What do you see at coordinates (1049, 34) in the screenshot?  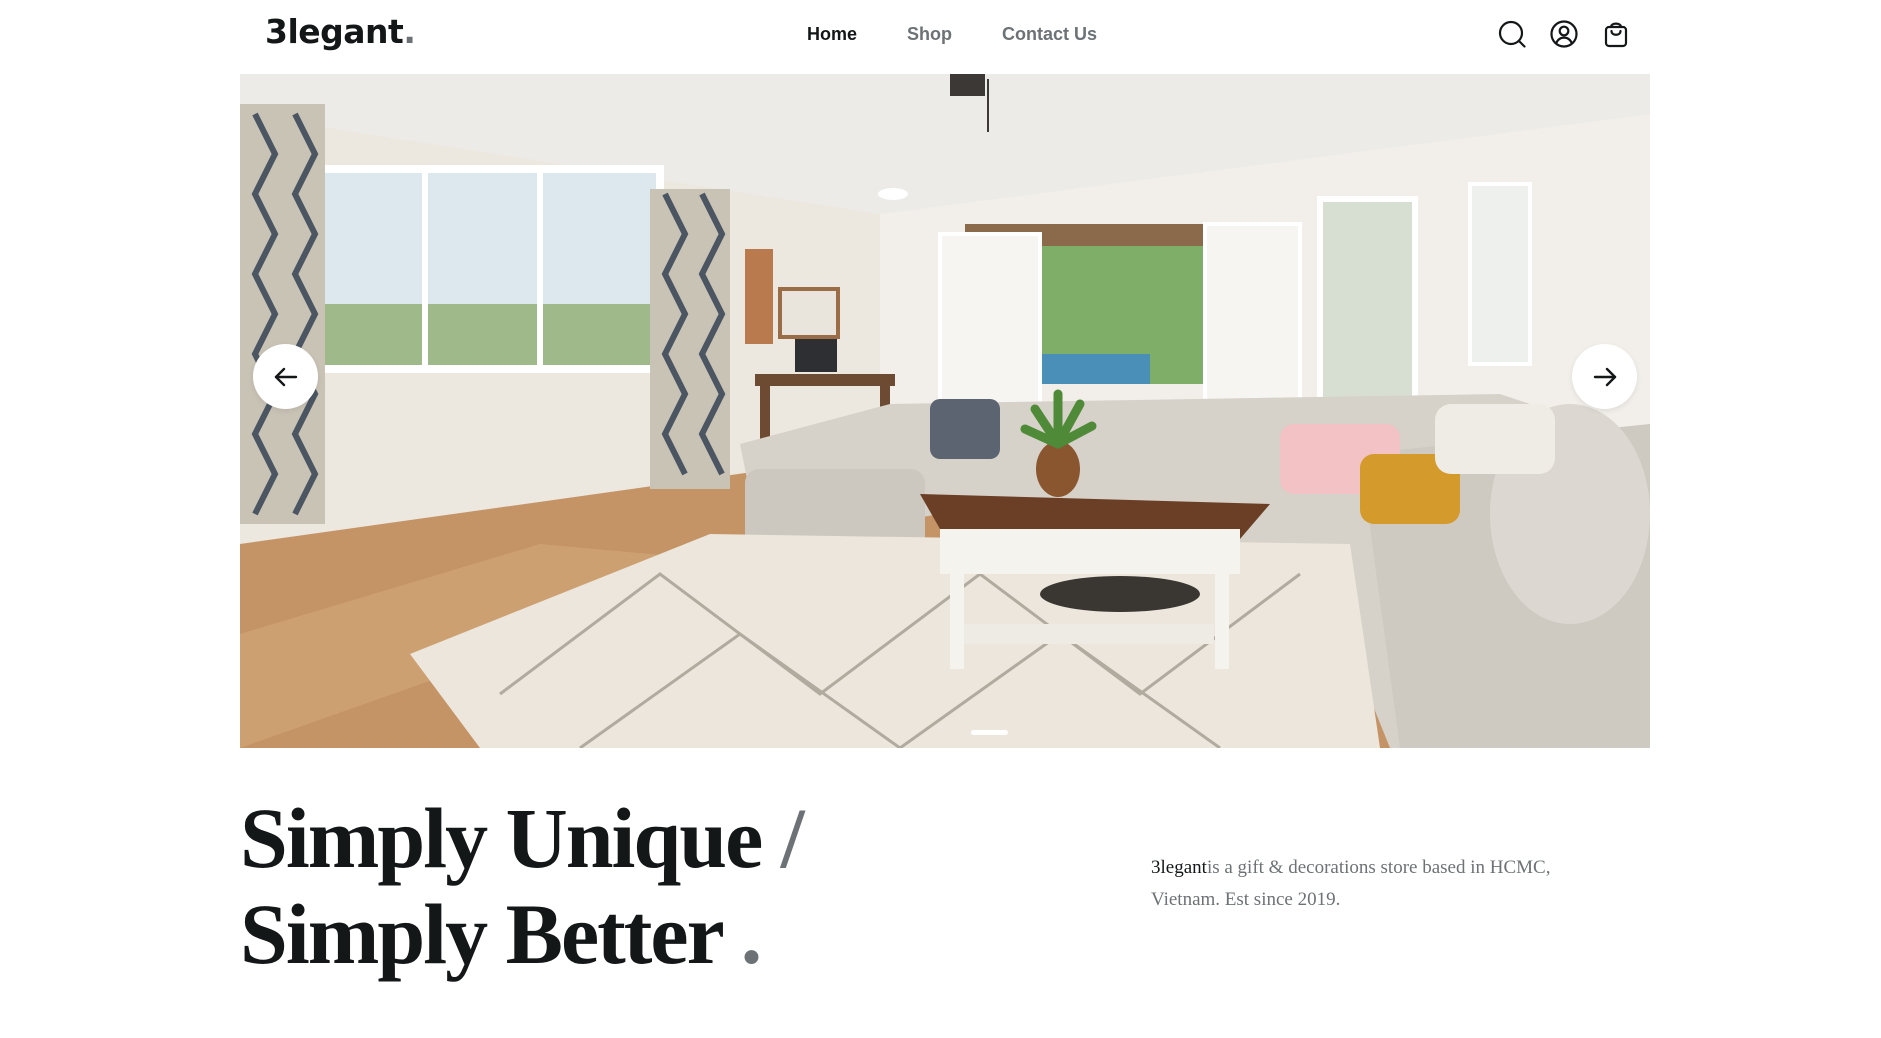 I see `nav-link-contact-us: Contact Us` at bounding box center [1049, 34].